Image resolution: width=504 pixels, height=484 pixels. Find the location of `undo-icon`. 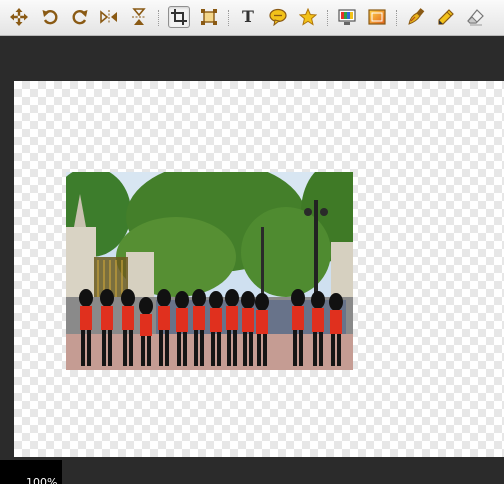

undo-icon is located at coordinates (50, 17).